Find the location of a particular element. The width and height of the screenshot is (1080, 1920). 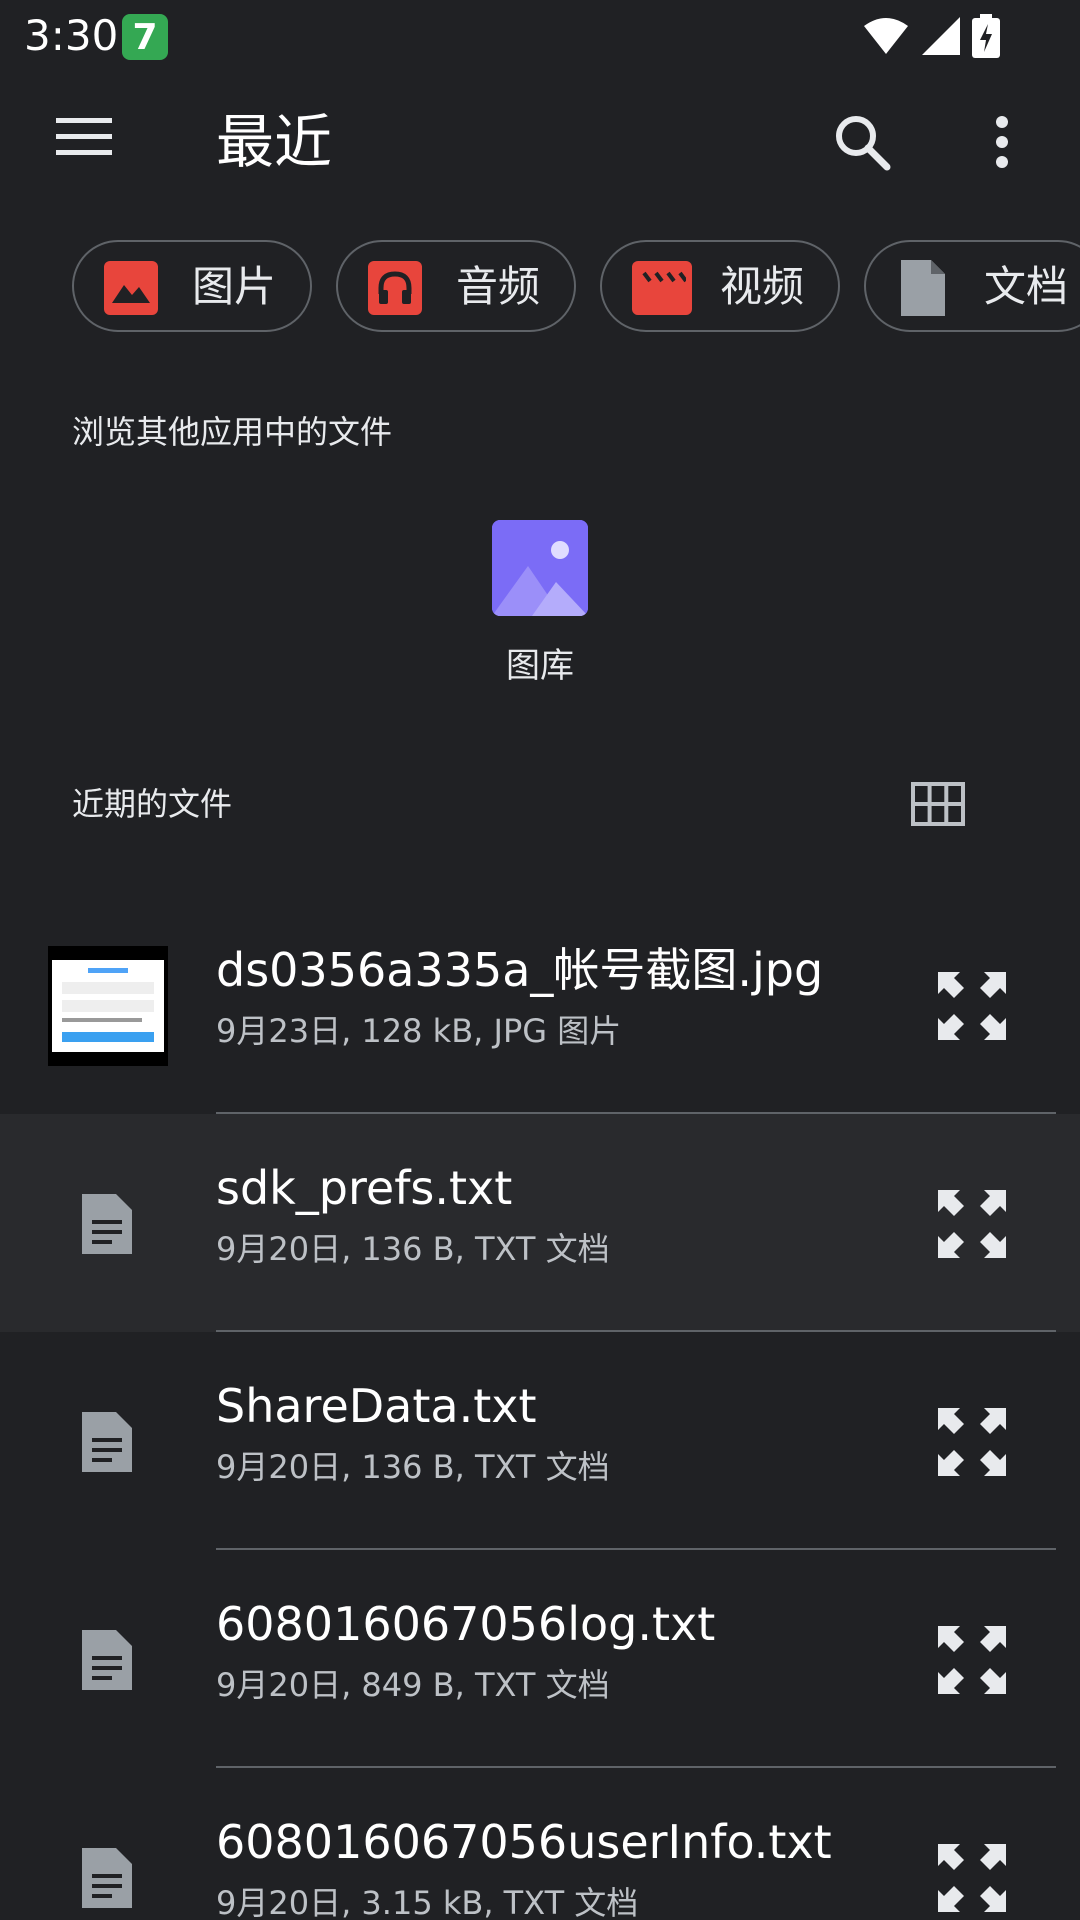

status-icons is located at coordinates (931, 36).